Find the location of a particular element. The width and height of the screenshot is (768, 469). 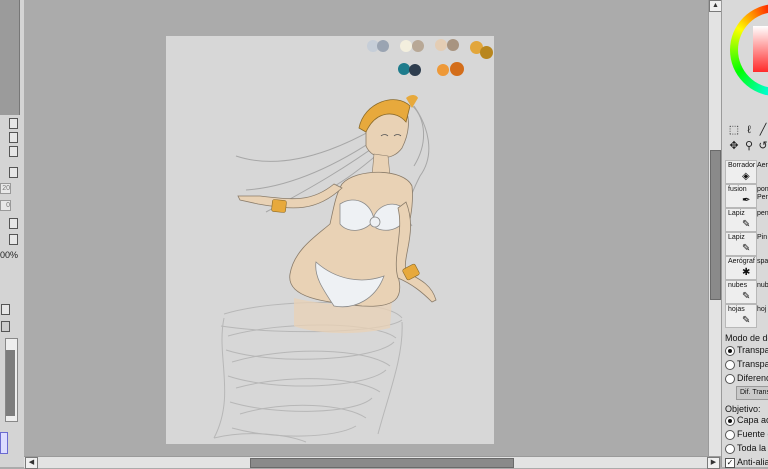

lasso-icon: ℓ is located at coordinates (749, 130).